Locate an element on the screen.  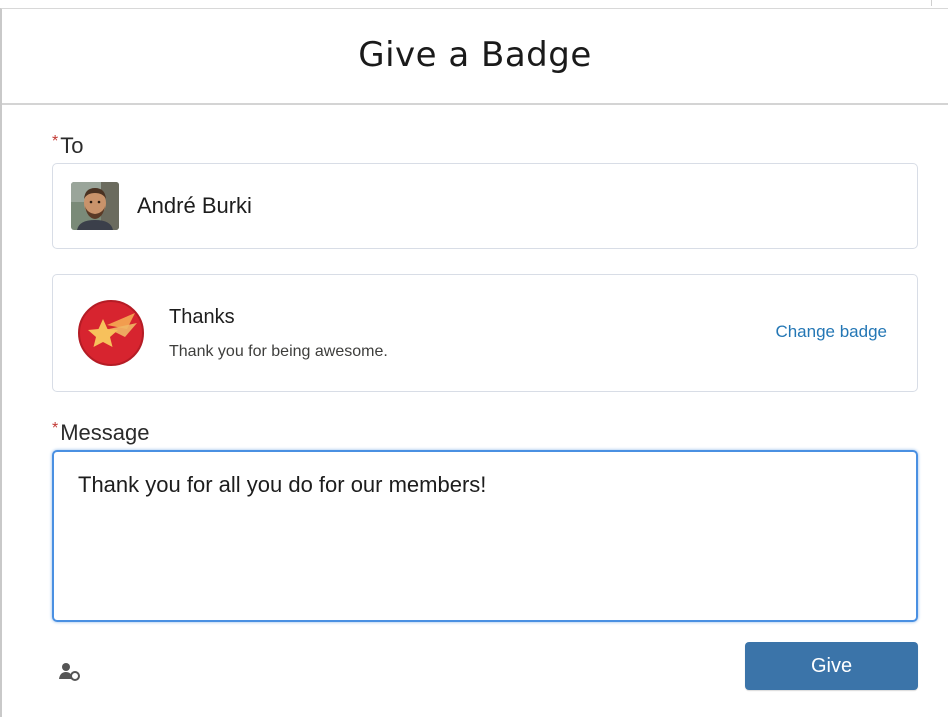
modal-header: Give a Badge is located at coordinates (475, 57).